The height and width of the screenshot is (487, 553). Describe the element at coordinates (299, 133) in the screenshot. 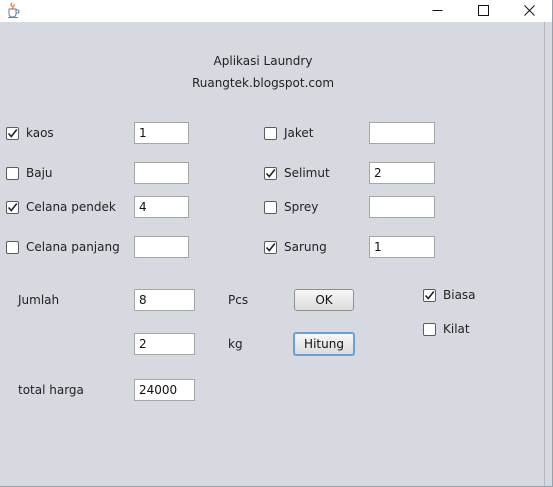

I see `checkbox-label-jaket: Jaket` at that location.